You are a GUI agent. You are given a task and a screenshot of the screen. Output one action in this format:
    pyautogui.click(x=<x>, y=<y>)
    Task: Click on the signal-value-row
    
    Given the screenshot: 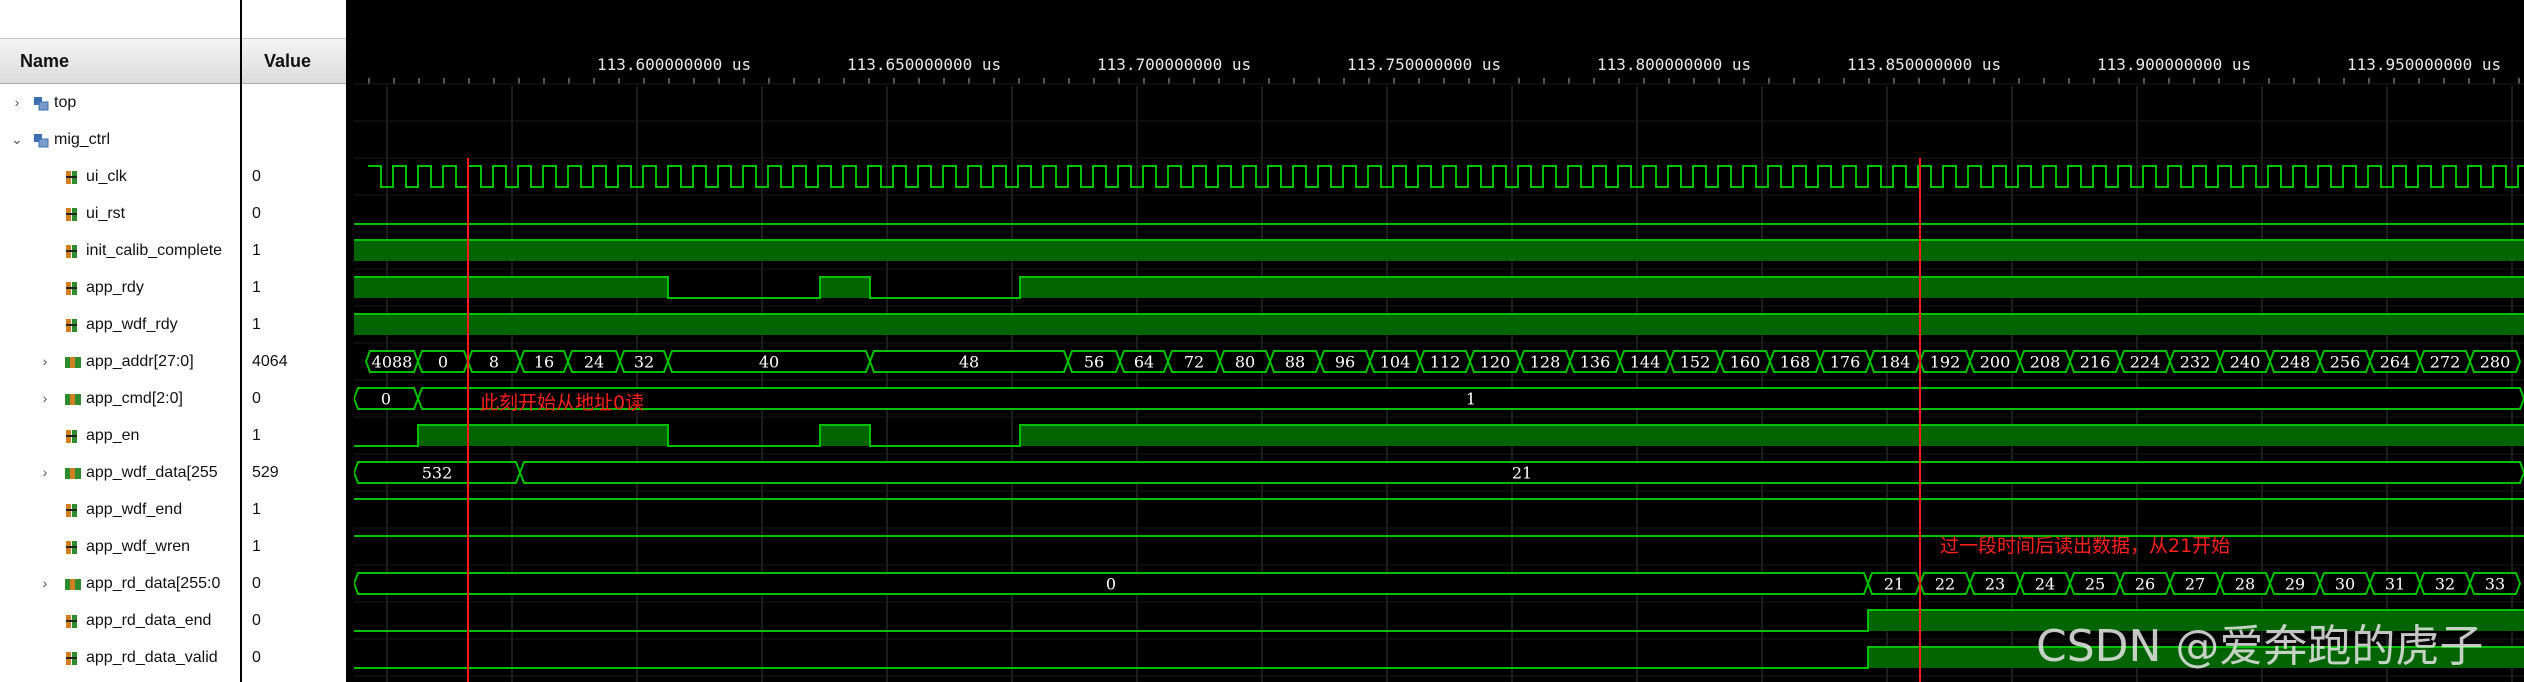 What is the action you would take?
    pyautogui.click(x=294, y=139)
    